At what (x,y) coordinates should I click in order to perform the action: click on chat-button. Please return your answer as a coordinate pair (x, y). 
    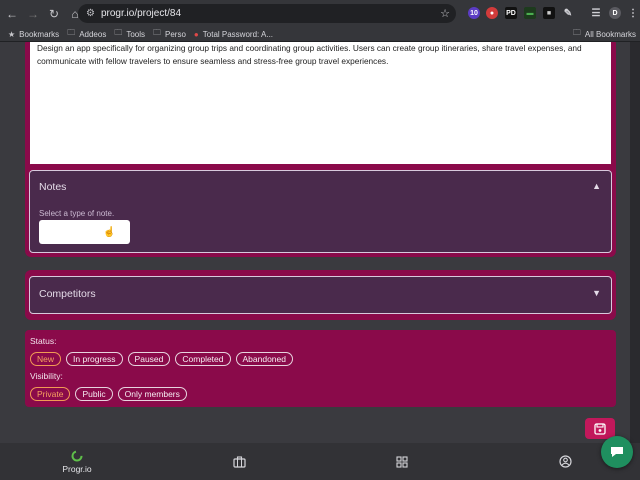
    Looking at the image, I should click on (617, 452).